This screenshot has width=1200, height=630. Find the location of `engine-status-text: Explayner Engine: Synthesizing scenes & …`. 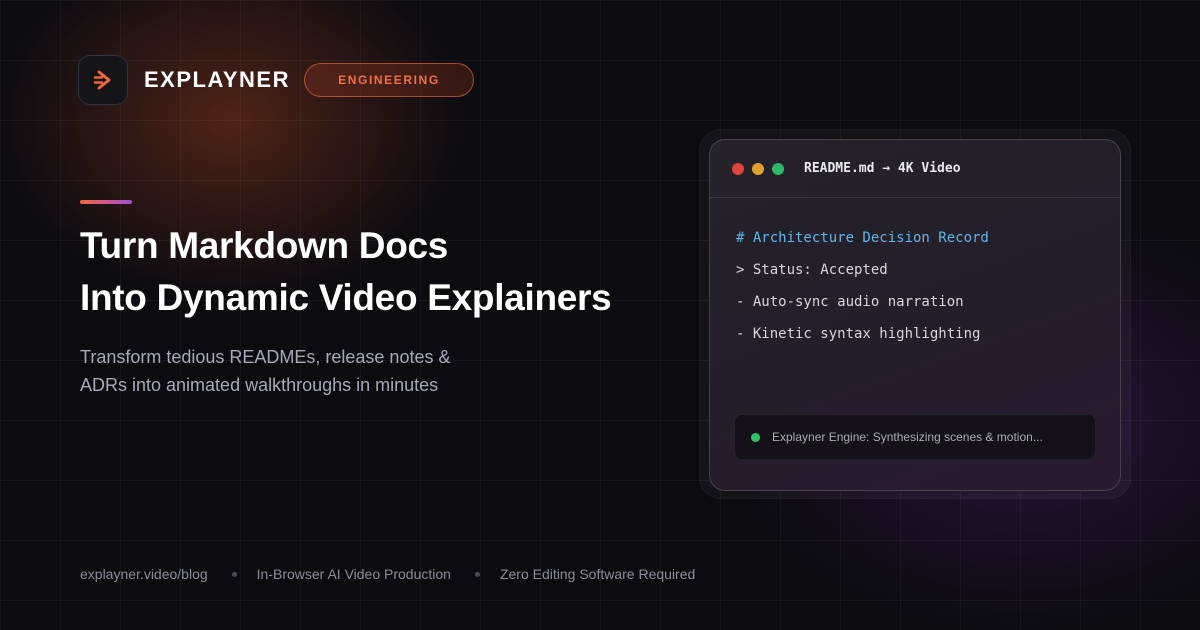

engine-status-text: Explayner Engine: Synthesizing scenes & … is located at coordinates (907, 437).